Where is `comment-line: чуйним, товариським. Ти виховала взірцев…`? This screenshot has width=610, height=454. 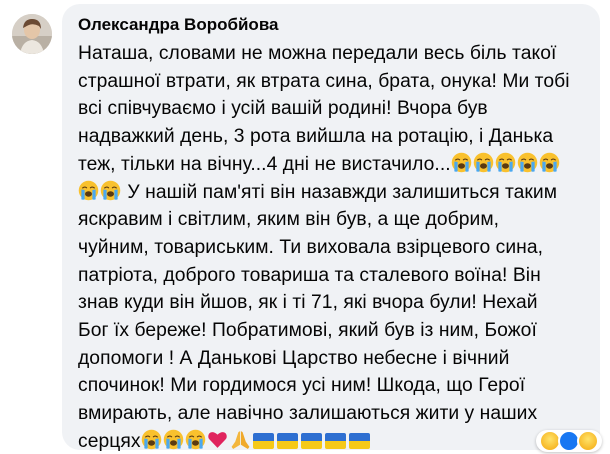
comment-line: чуйним, товариським. Ти виховала взірцев… is located at coordinates (311, 247).